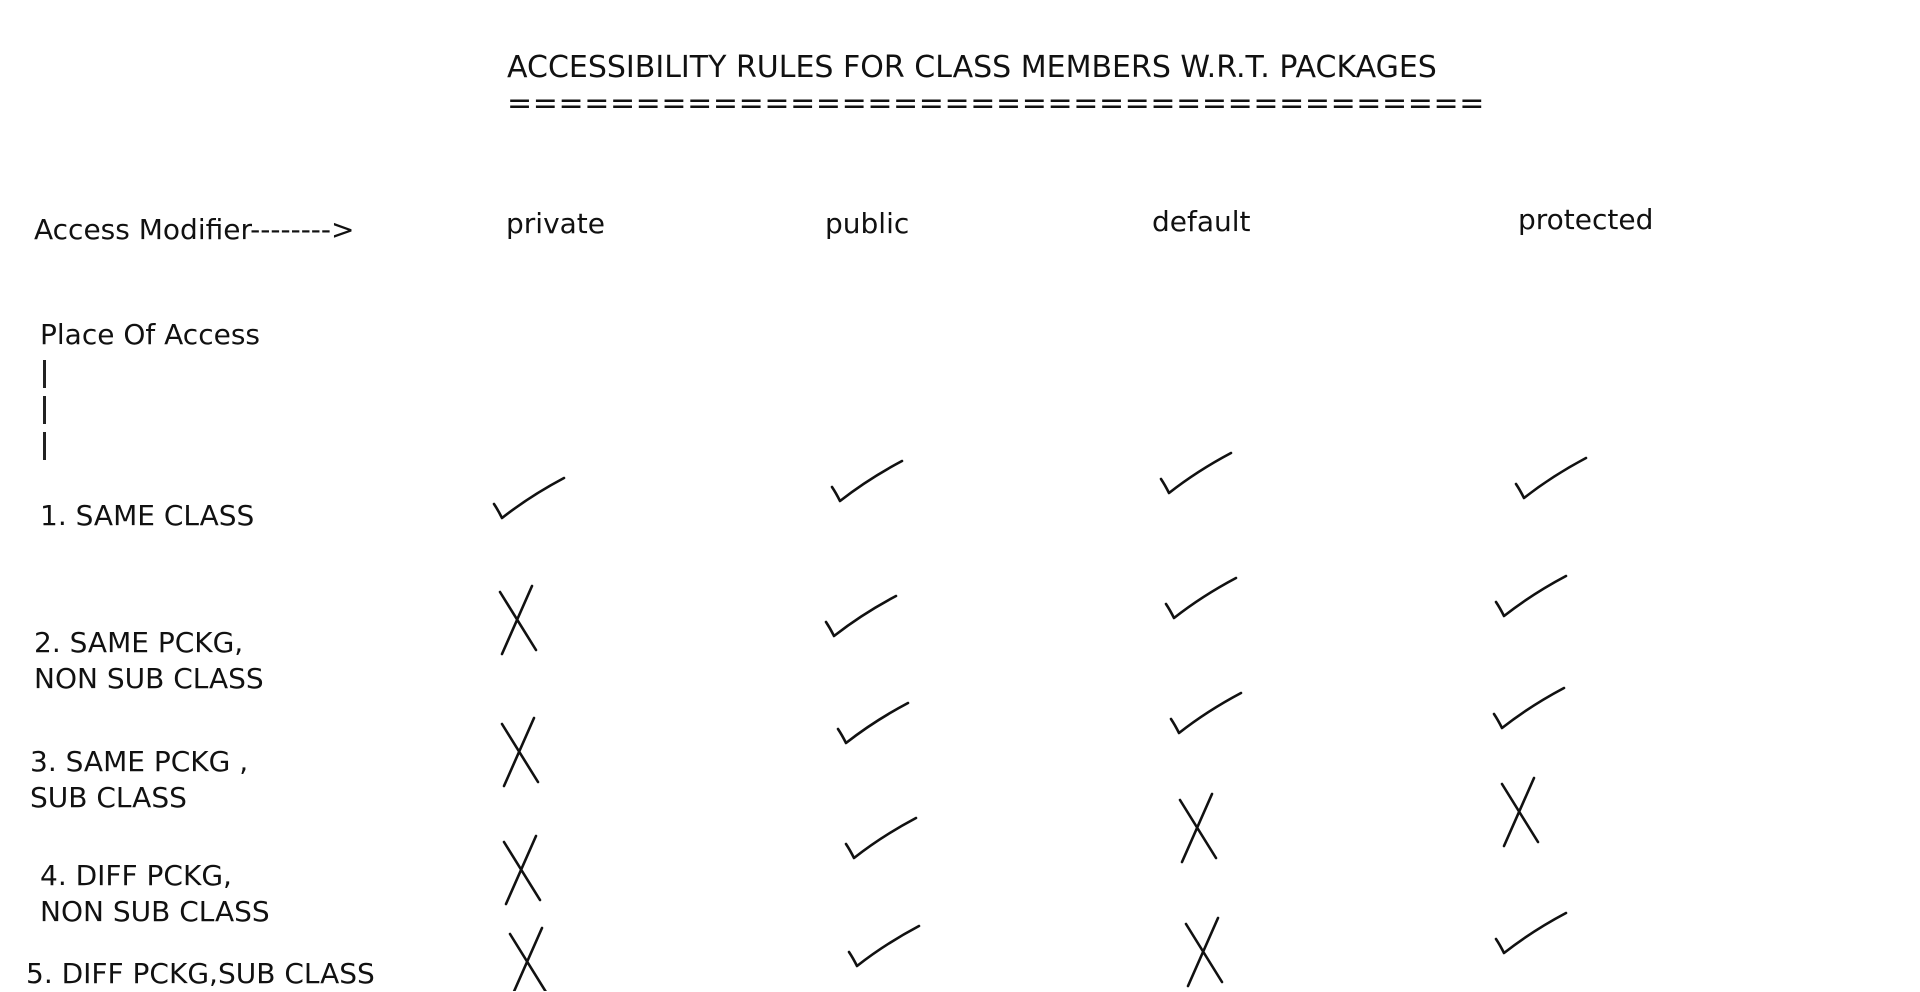 This screenshot has height=992, width=1920. What do you see at coordinates (881, 838) in the screenshot?
I see `check-mark-icon-row4-public` at bounding box center [881, 838].